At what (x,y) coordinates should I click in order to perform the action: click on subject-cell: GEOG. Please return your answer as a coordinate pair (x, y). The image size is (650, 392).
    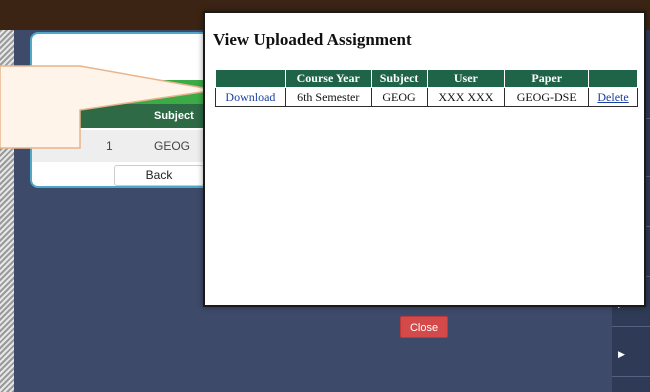
    Looking at the image, I should click on (399, 97).